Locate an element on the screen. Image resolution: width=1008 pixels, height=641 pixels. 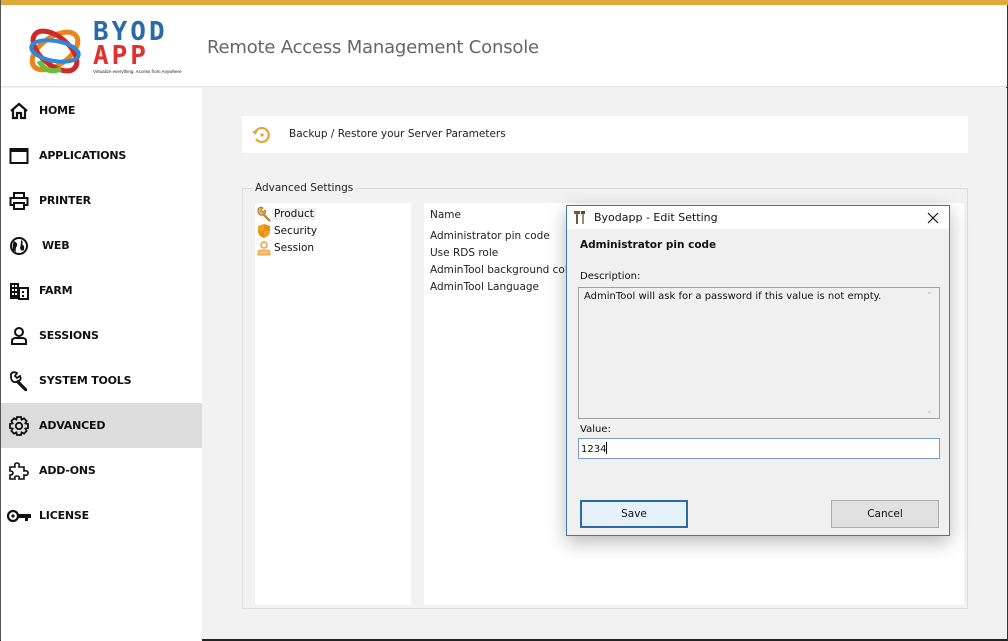
sidebar-item-advanced: ADVANCED is located at coordinates (101, 425).